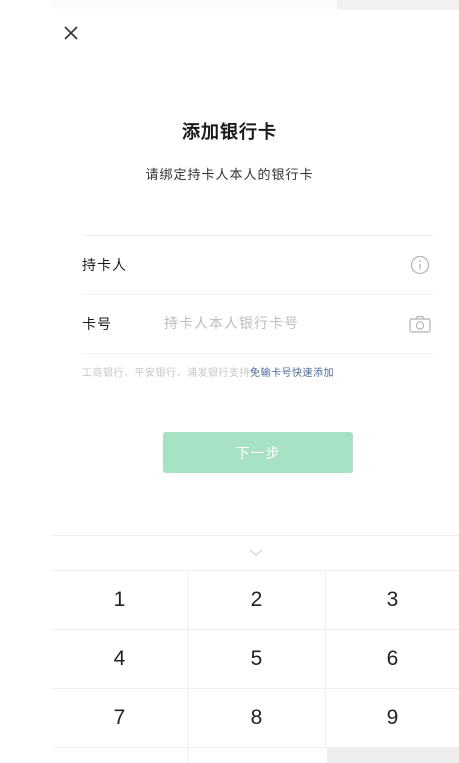 The image size is (459, 763). I want to click on key-9: 9, so click(392, 718).